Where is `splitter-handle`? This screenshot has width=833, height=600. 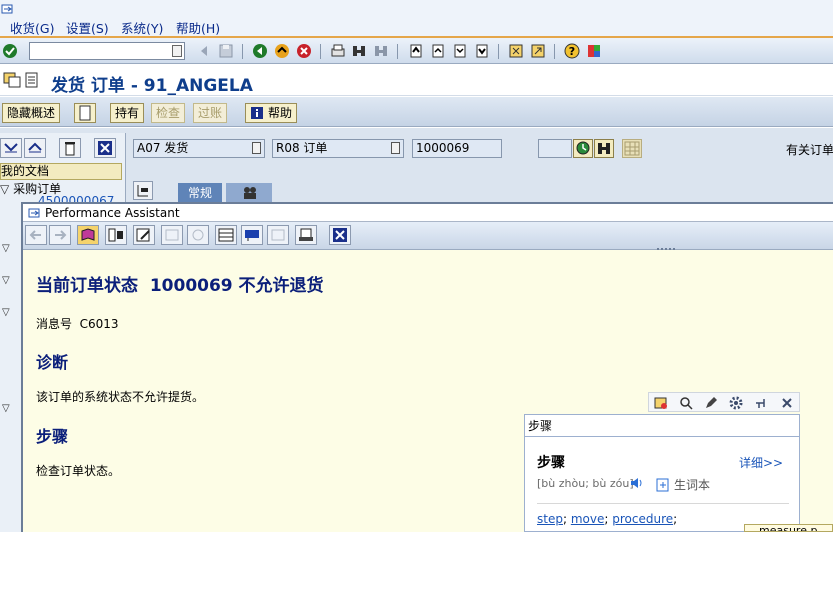 splitter-handle is located at coordinates (666, 249).